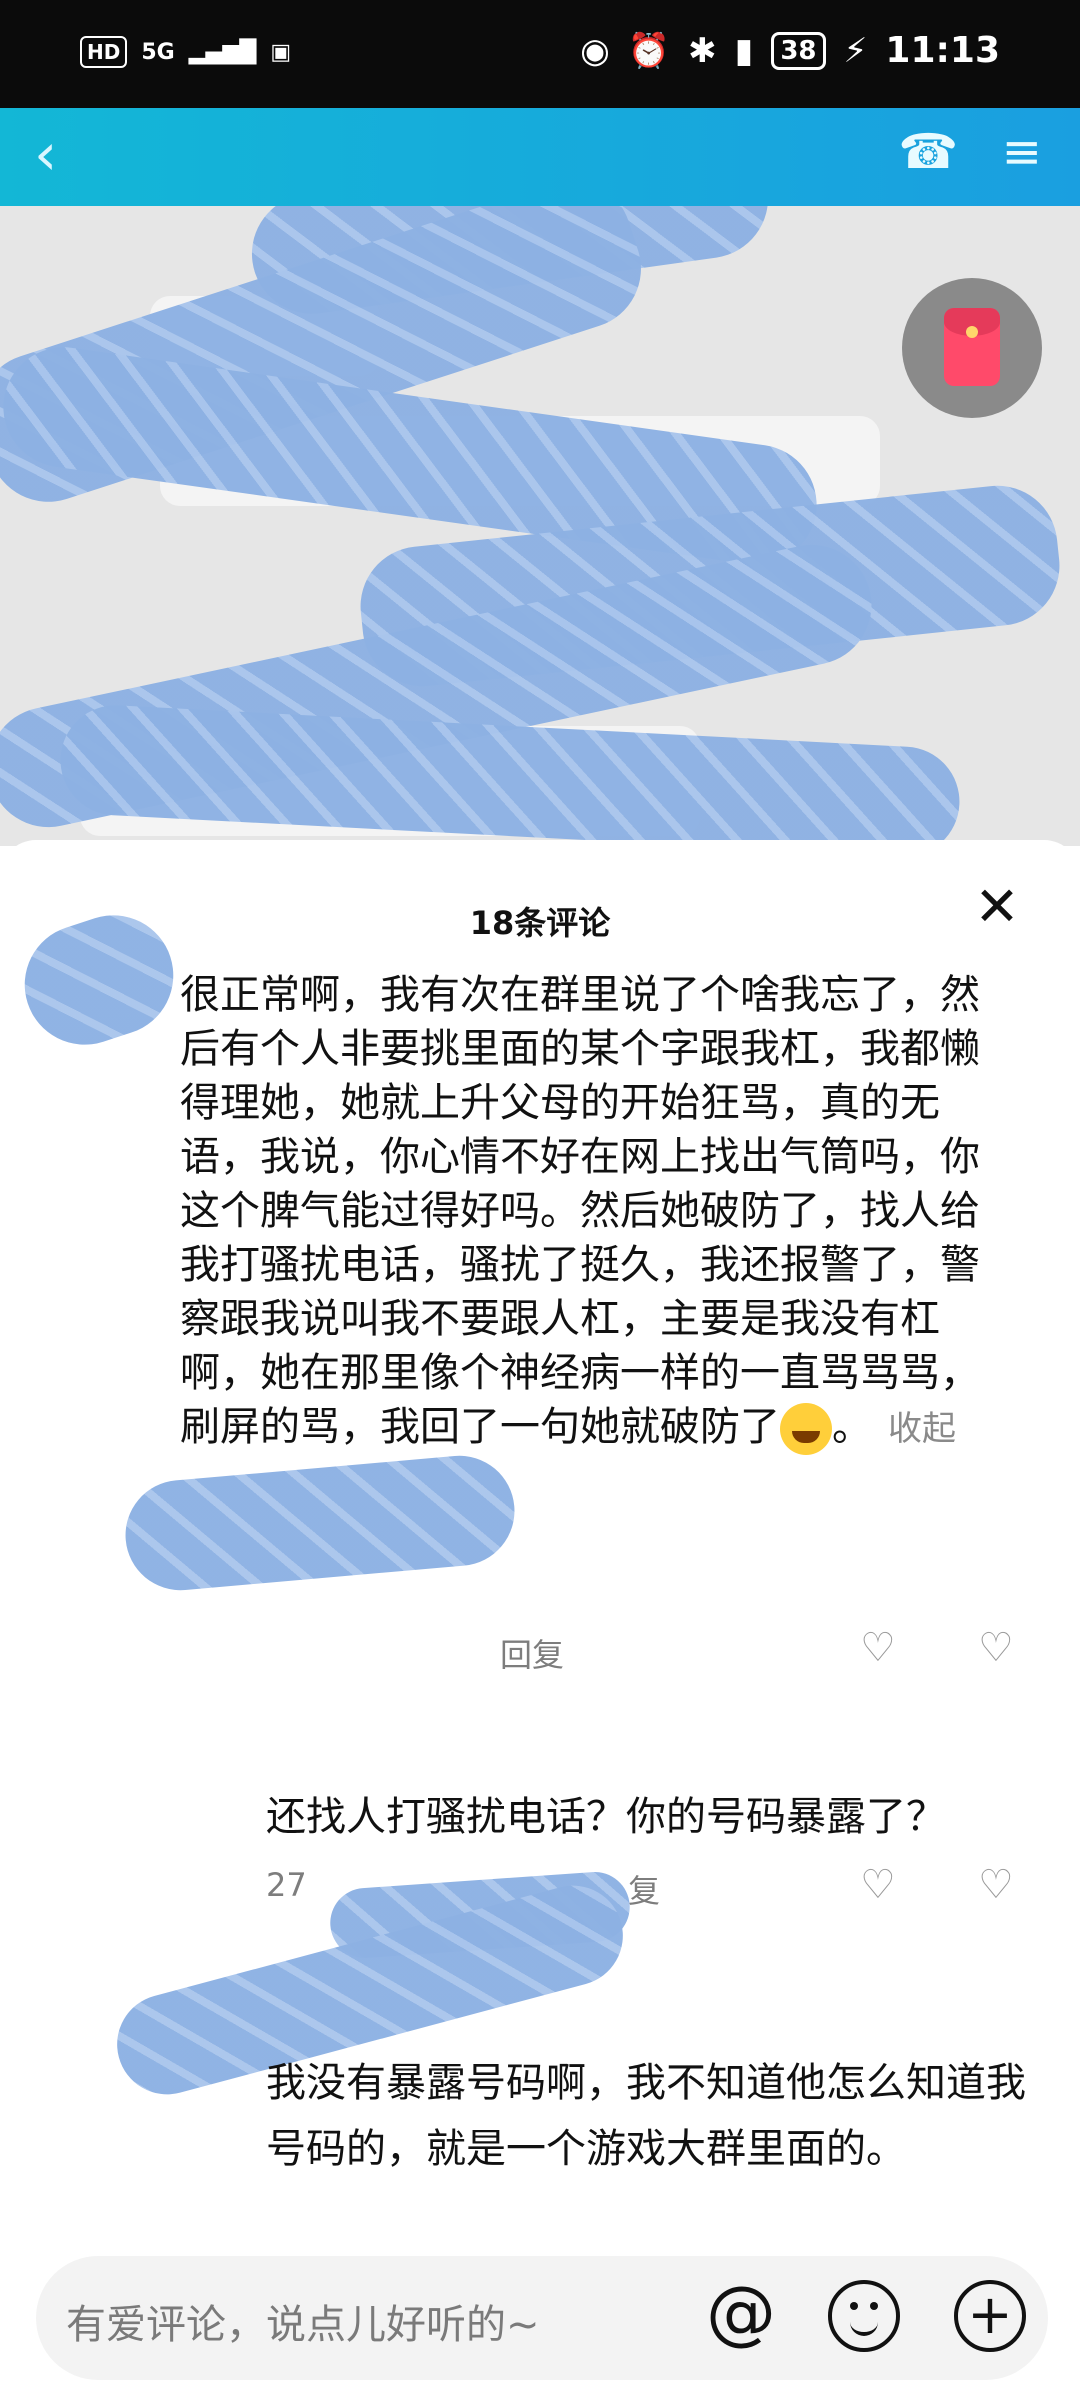 This screenshot has width=1080, height=2400. What do you see at coordinates (644, 1889) in the screenshot?
I see `reply-button: 复` at bounding box center [644, 1889].